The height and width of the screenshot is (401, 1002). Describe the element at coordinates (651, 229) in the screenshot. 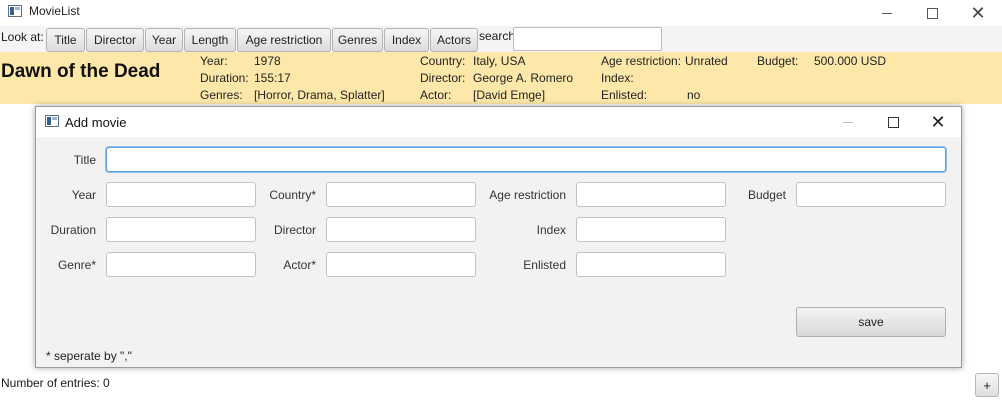

I see `index-field` at that location.